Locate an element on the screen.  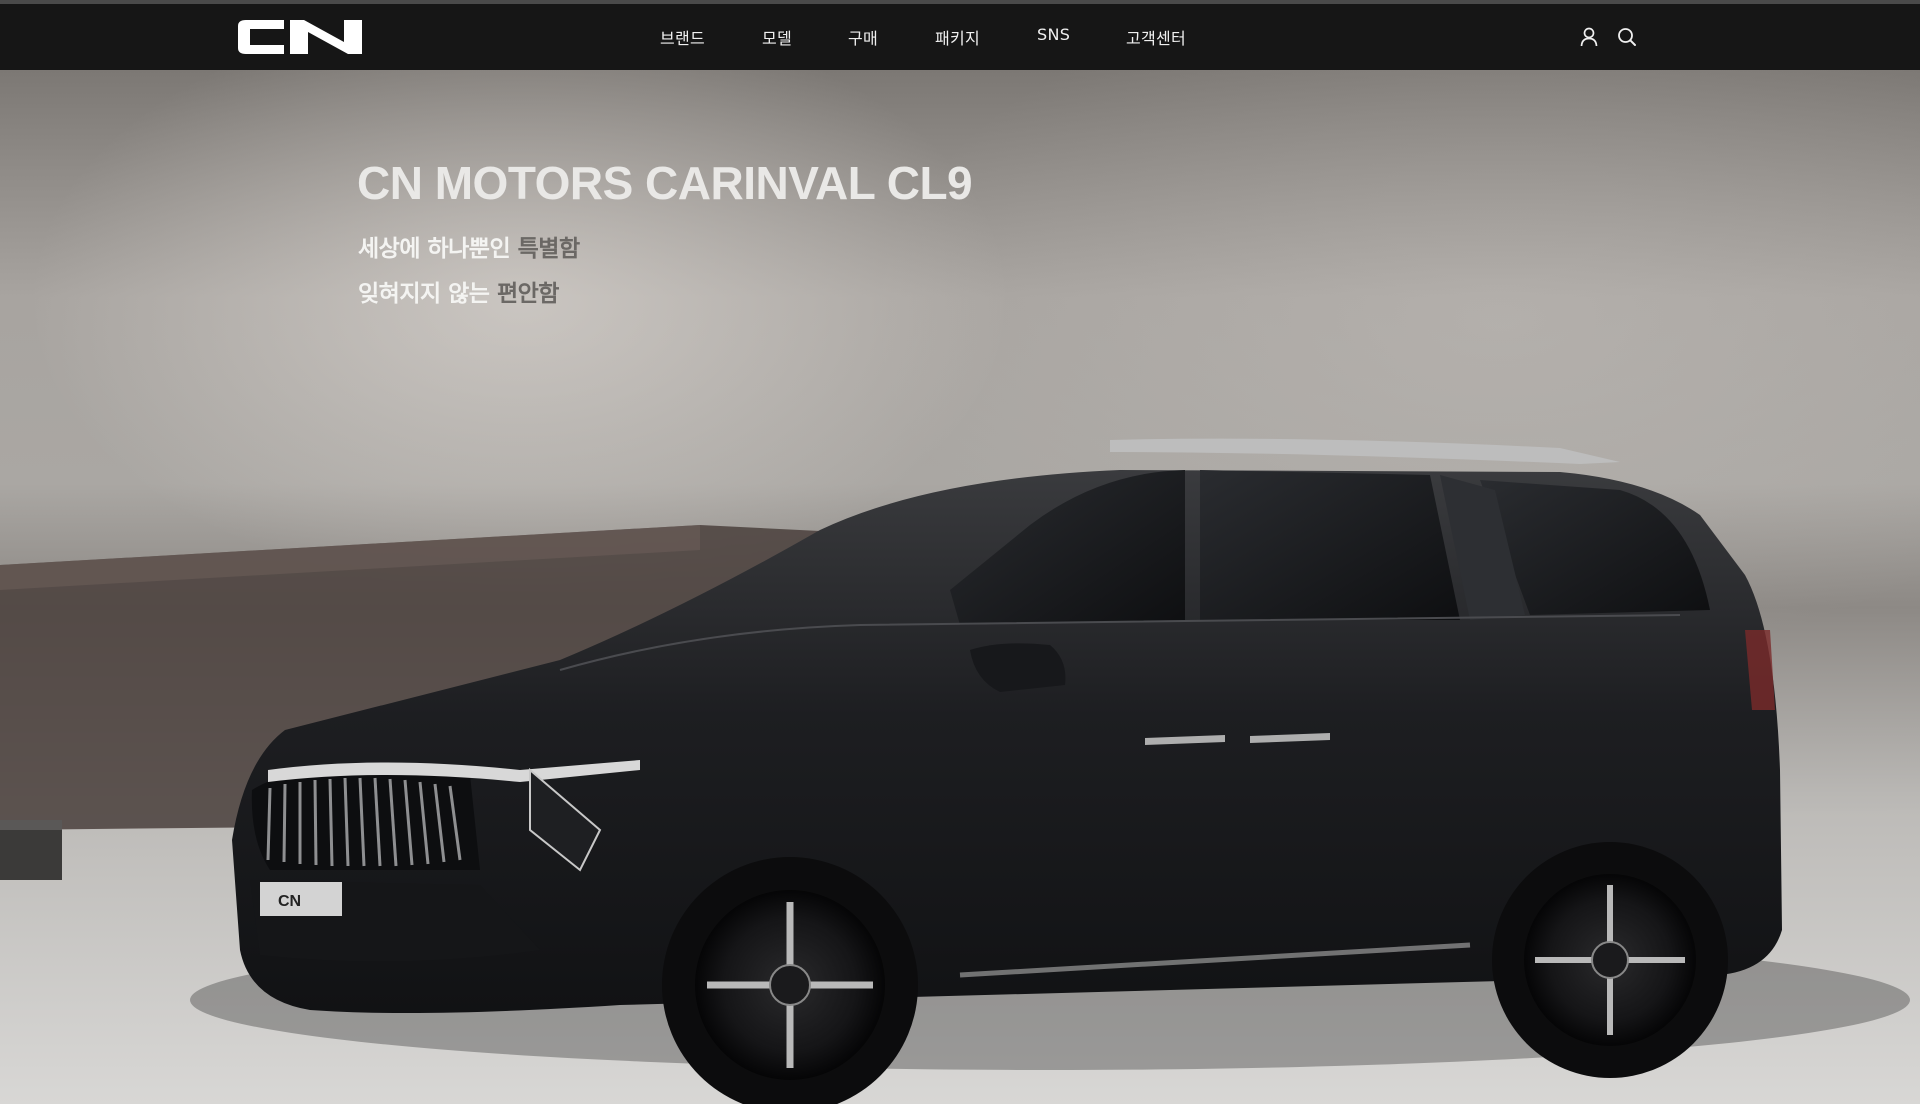
hero-title: CN MOTORS CARINVAL CL9 is located at coordinates (665, 183).